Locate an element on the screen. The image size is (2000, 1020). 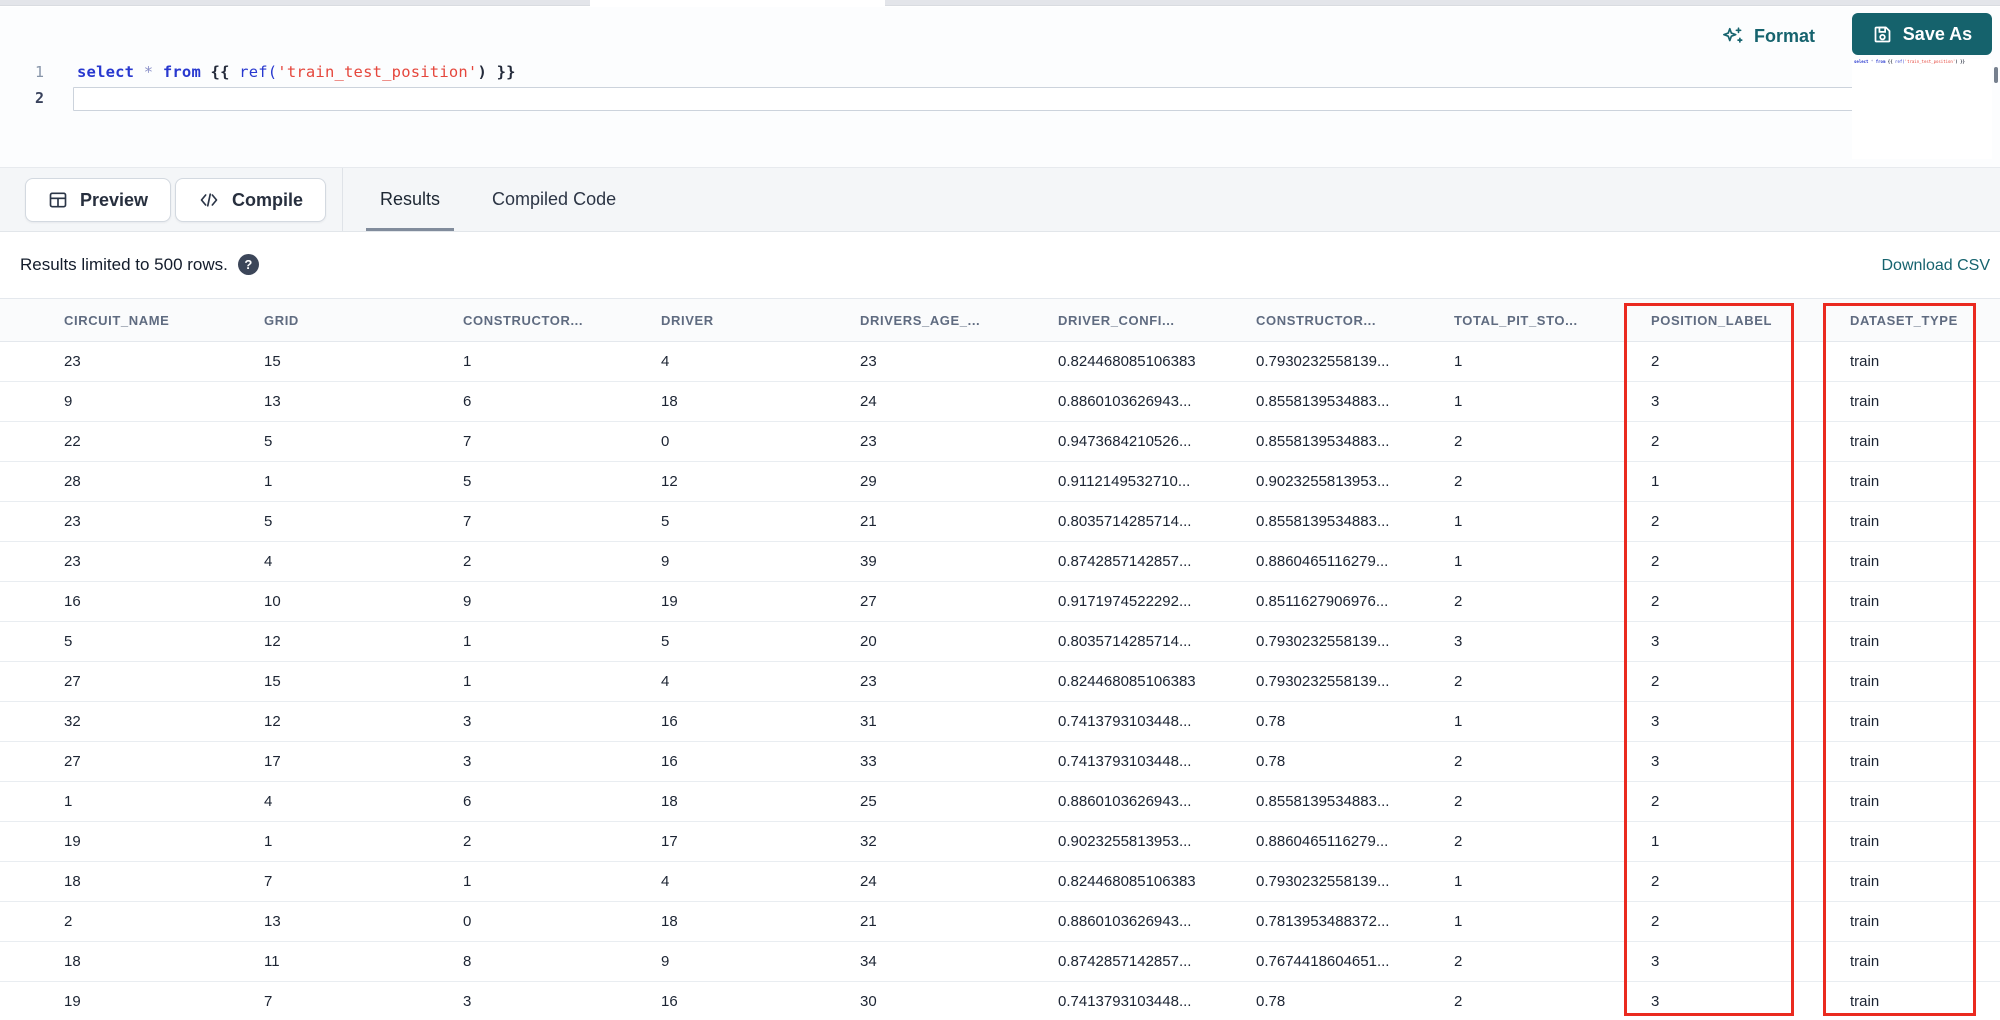
table-cell: 31 is located at coordinates (868, 721).